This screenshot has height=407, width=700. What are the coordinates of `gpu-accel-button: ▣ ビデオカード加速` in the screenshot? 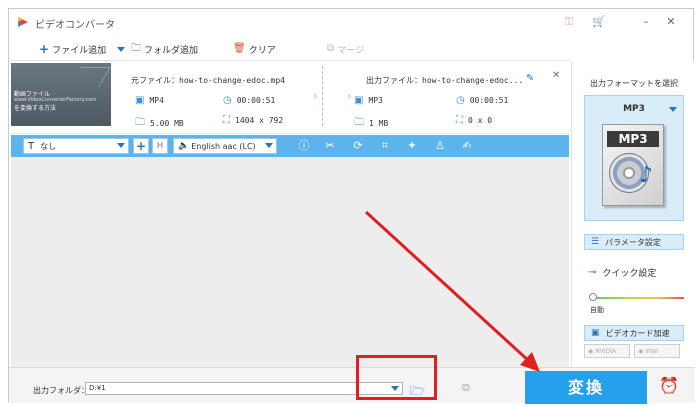 It's located at (634, 333).